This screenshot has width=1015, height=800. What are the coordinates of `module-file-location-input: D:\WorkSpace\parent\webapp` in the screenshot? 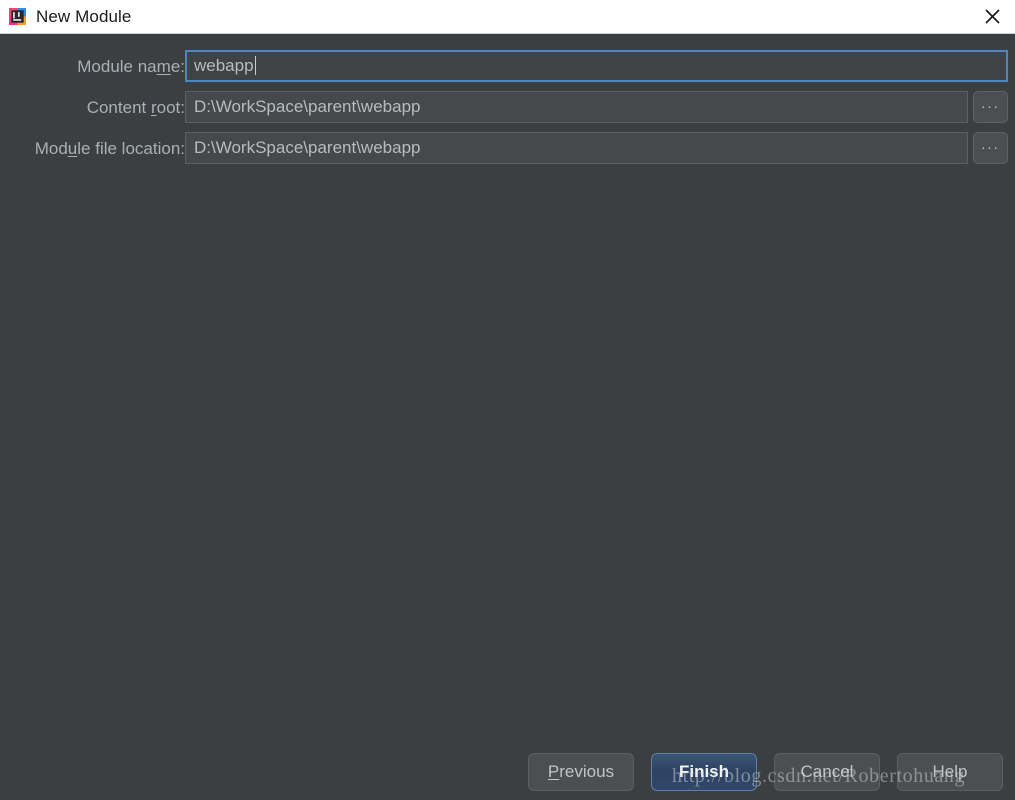 It's located at (576, 148).